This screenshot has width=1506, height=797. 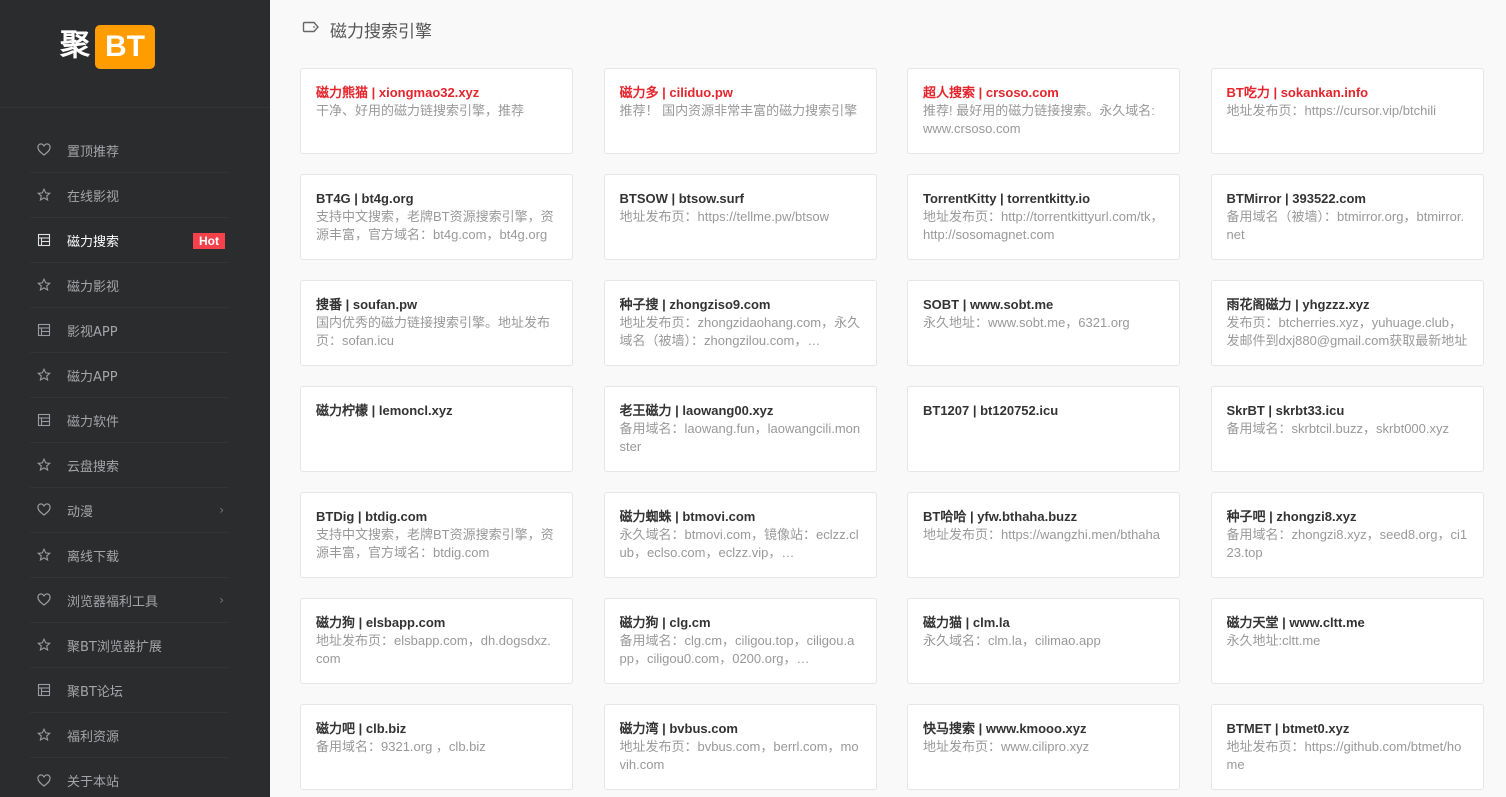 What do you see at coordinates (311, 29) in the screenshot?
I see `tag-icon` at bounding box center [311, 29].